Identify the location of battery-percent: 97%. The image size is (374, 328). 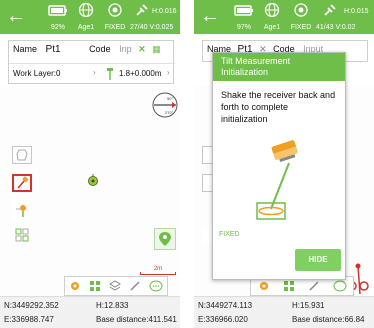
(243, 27).